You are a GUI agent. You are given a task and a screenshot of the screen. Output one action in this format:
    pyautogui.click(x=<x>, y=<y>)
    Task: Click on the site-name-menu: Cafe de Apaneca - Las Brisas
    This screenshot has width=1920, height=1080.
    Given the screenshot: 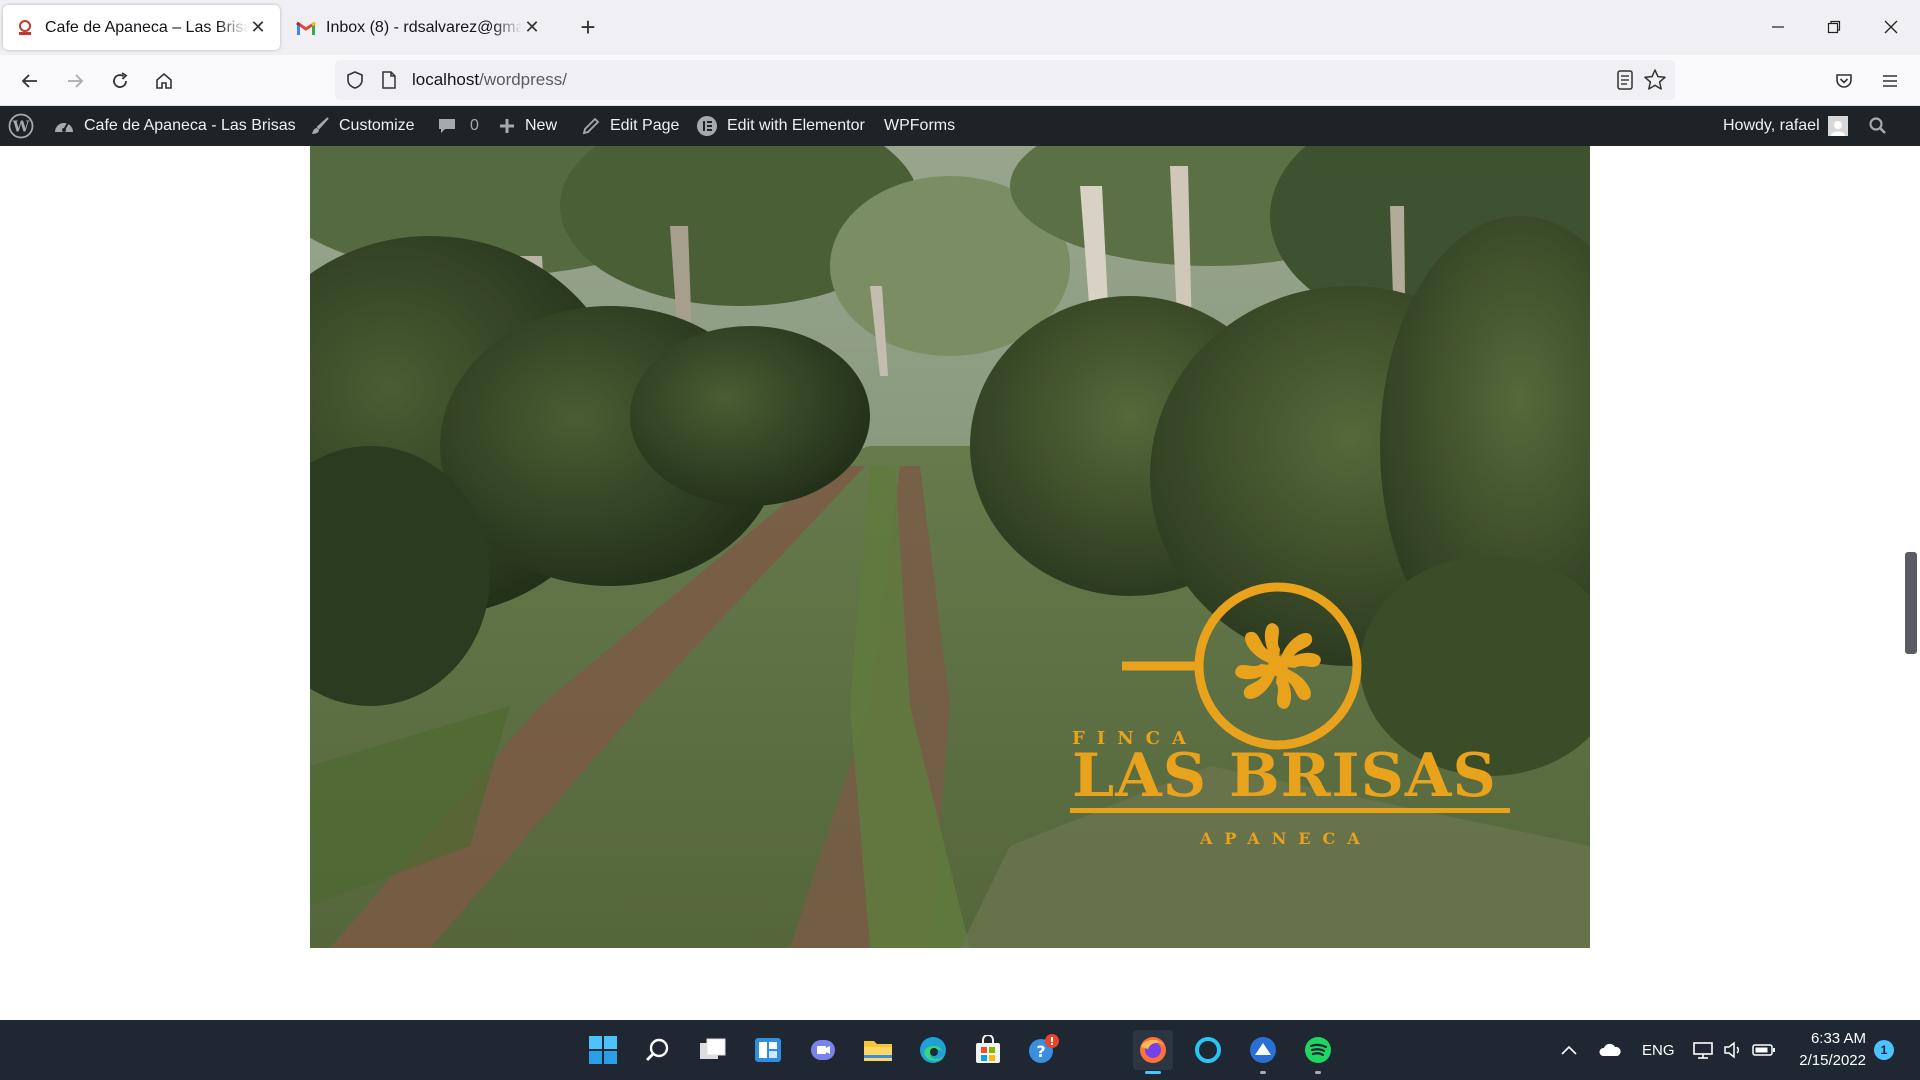 What is the action you would take?
    pyautogui.click(x=174, y=126)
    